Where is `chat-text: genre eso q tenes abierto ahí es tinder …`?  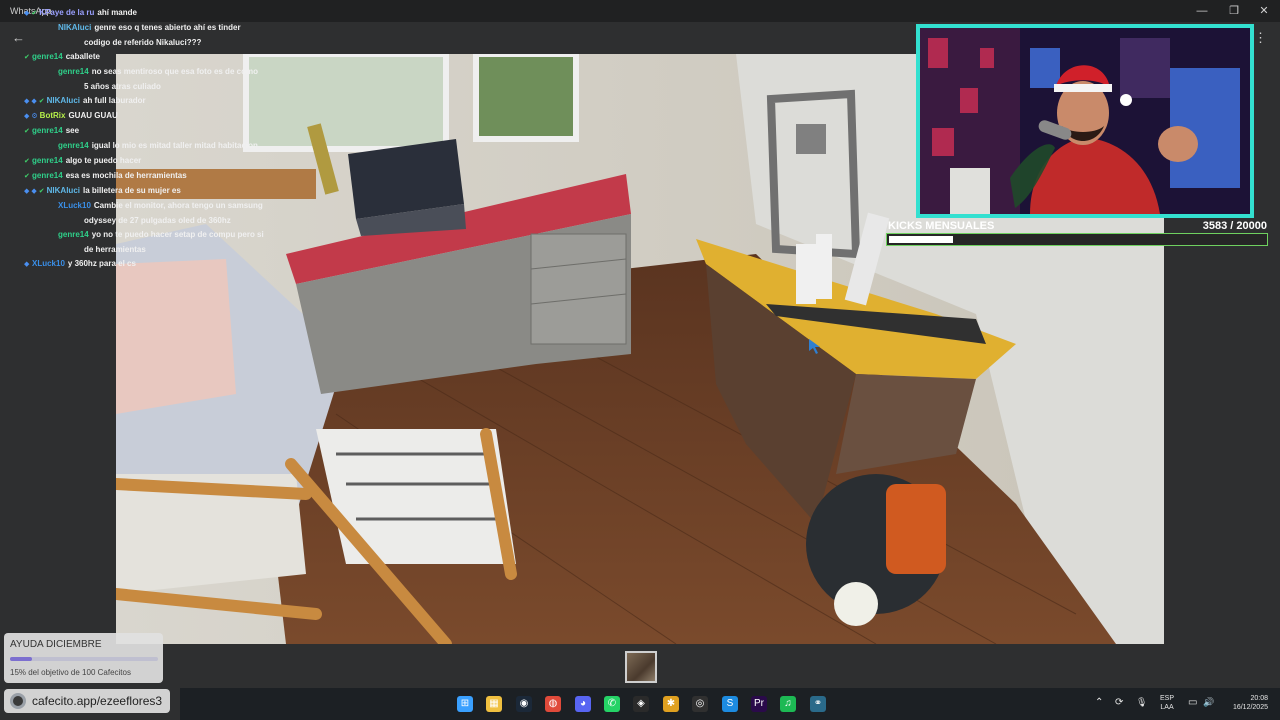
chat-text: genre eso q tenes abierto ahí es tinder … is located at coordinates (162, 35).